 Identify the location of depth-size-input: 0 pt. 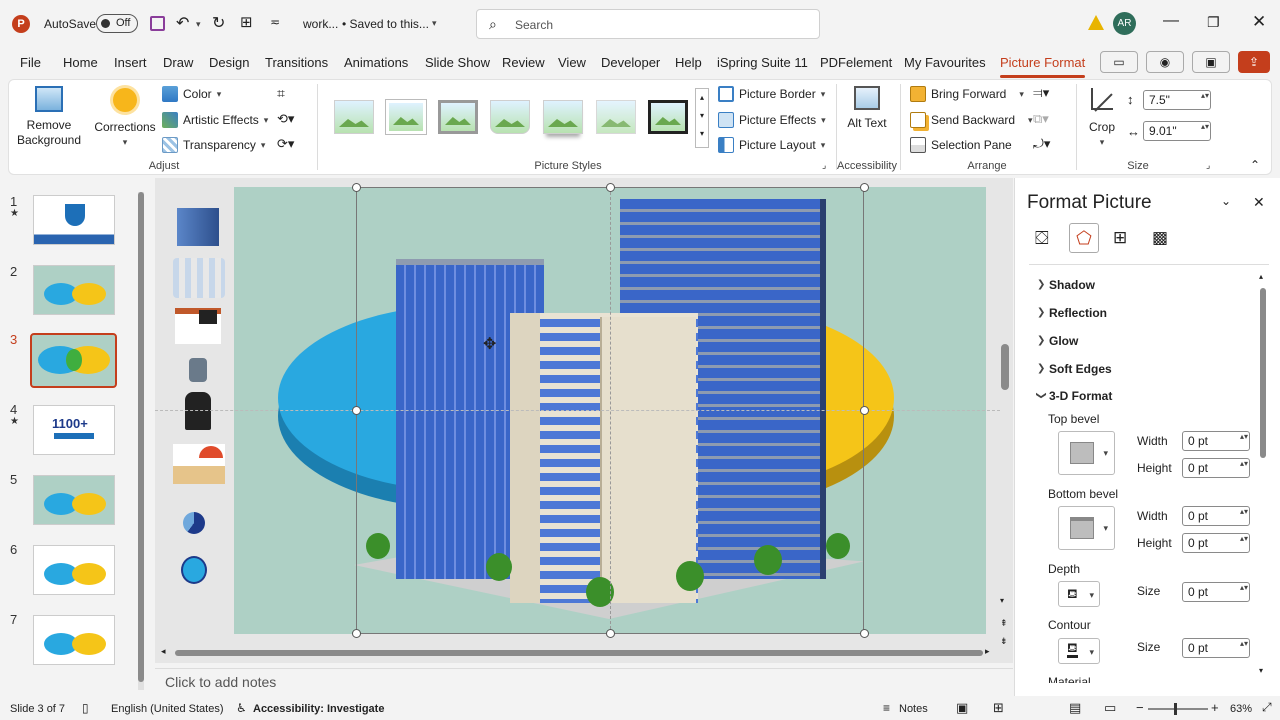
(1216, 592).